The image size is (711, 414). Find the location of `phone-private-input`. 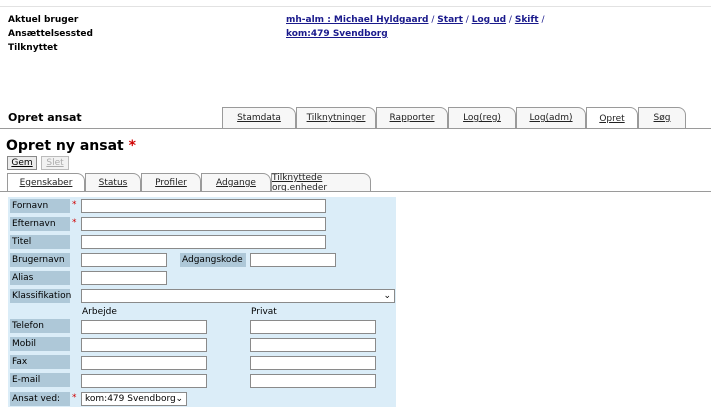

phone-private-input is located at coordinates (313, 327).